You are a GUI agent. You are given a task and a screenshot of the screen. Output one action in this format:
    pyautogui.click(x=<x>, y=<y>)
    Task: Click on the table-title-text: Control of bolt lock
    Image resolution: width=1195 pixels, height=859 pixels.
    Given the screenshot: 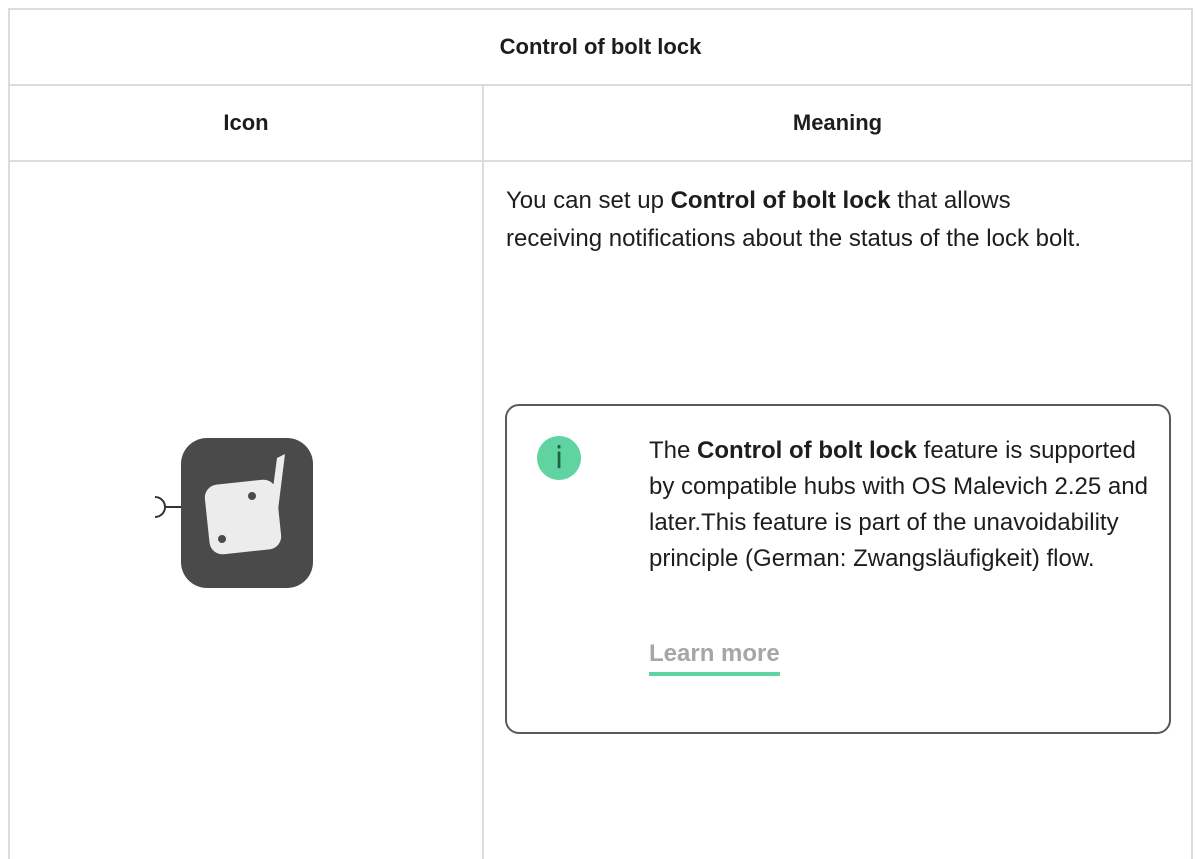 What is the action you would take?
    pyautogui.click(x=600, y=46)
    